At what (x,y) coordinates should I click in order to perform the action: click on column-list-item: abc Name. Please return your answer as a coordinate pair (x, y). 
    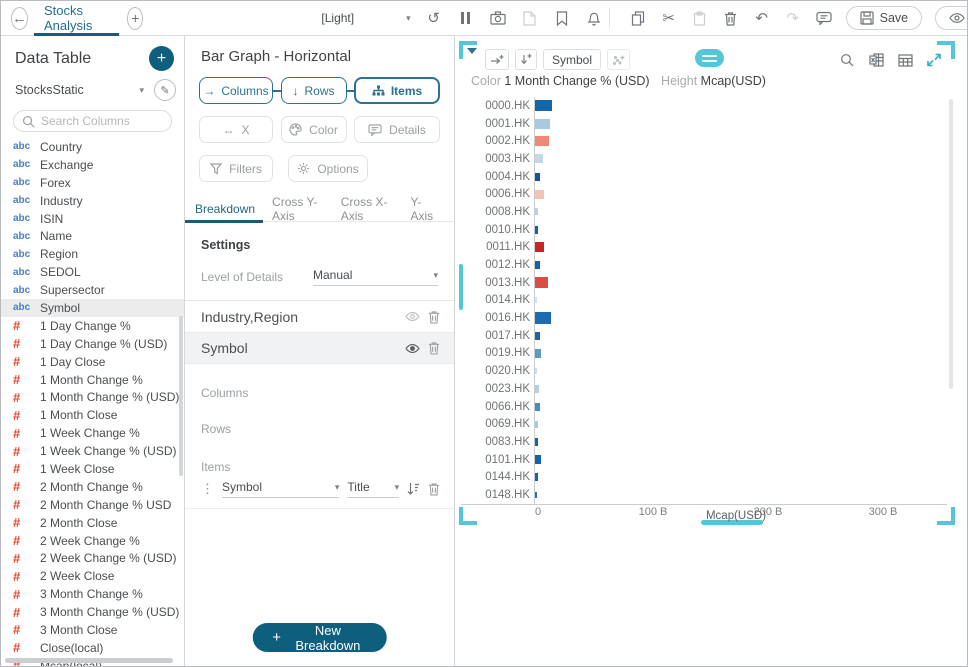
    Looking at the image, I should click on (92, 236).